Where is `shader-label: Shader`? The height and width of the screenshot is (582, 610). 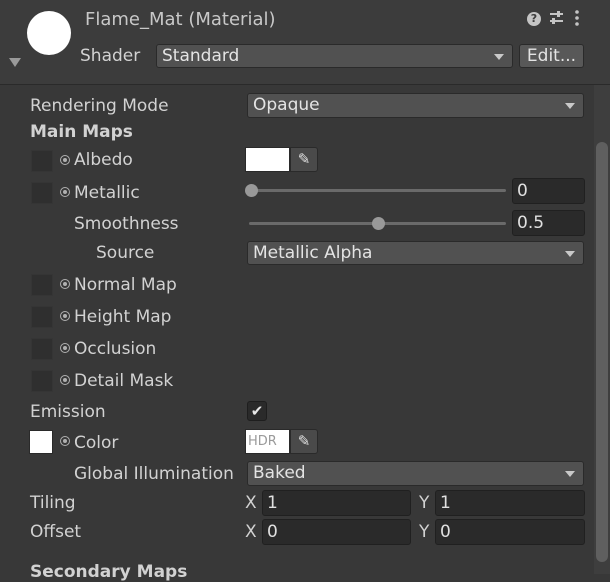 shader-label: Shader is located at coordinates (110, 56).